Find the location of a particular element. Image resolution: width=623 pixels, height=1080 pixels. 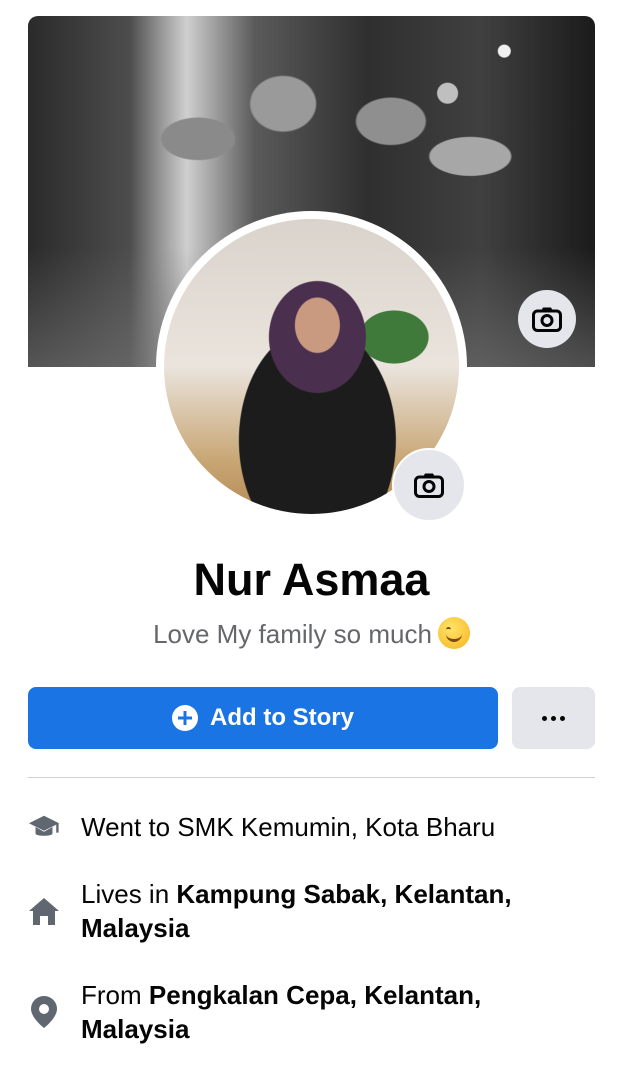

smiling-face-emoji is located at coordinates (453, 633).